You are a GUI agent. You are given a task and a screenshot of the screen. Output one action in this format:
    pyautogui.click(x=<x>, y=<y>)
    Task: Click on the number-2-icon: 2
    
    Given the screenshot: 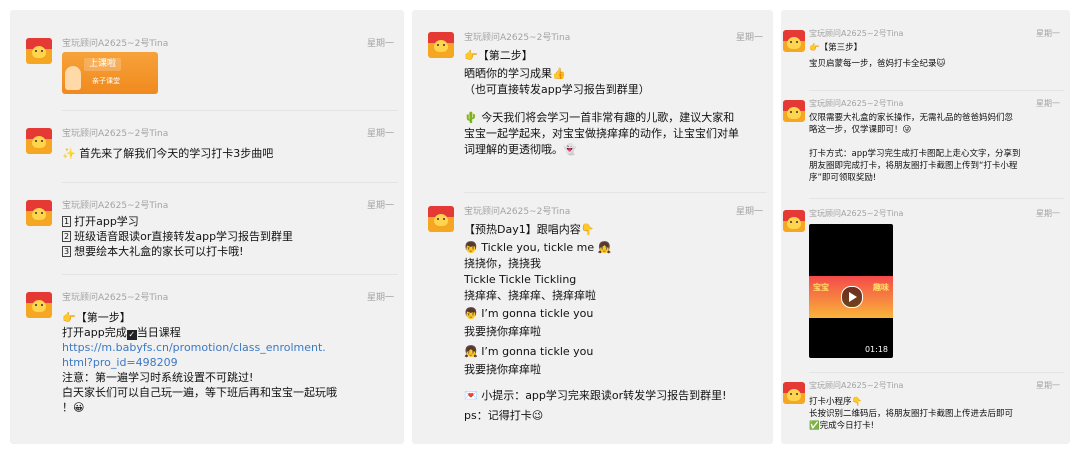 What is the action you would take?
    pyautogui.click(x=67, y=236)
    